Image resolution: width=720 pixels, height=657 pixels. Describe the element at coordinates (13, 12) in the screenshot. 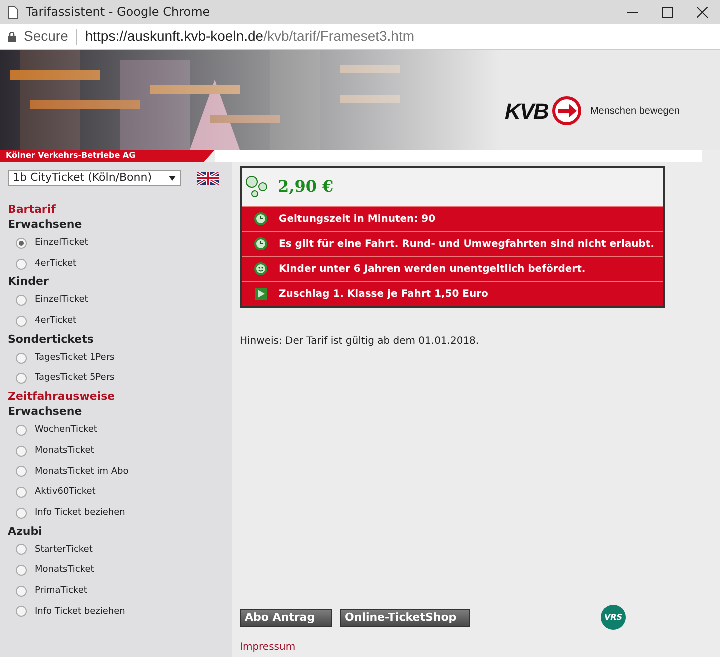

I see `page-icon` at that location.